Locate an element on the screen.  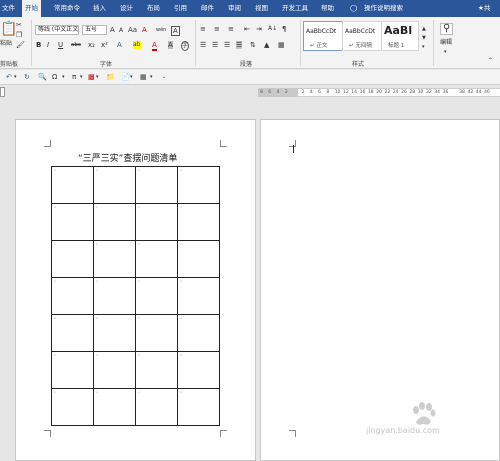
document-title: “三严三实”查摆问题清单 is located at coordinates (127, 157).